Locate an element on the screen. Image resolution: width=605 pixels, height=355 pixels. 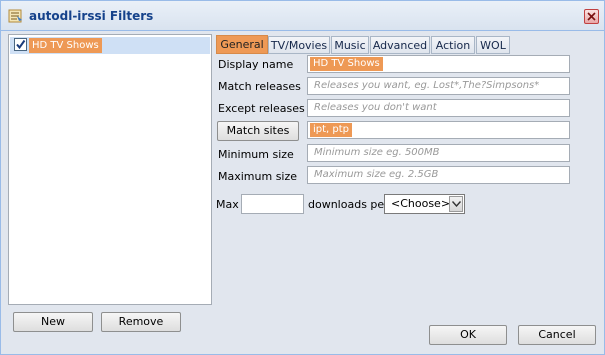
tab-advanced: Advanced is located at coordinates (400, 45).